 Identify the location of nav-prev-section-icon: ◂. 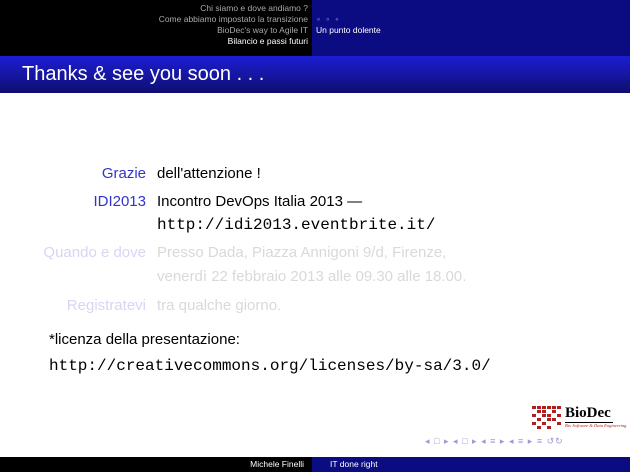
(512, 441).